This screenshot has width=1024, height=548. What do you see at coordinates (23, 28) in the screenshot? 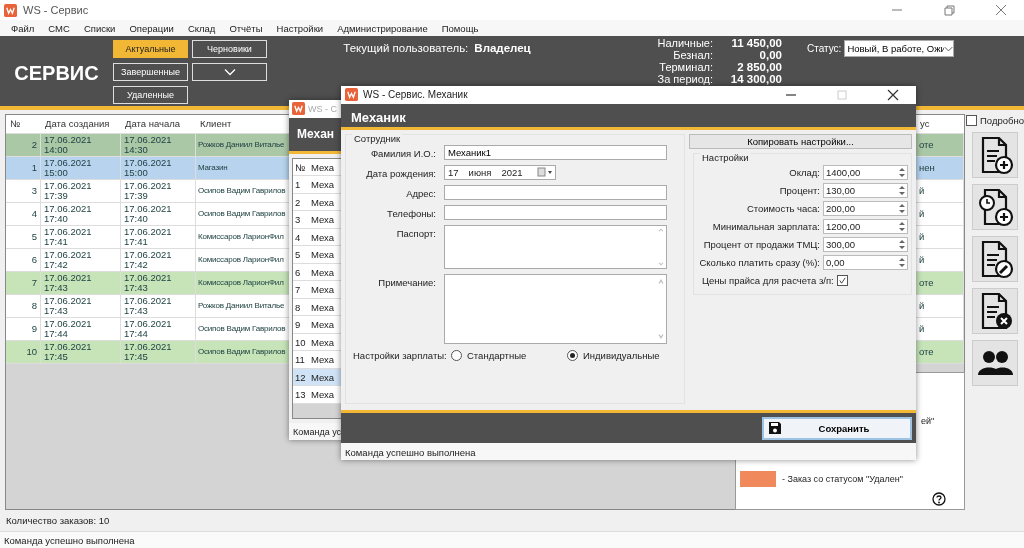
I see `menu-item: Файл` at bounding box center [23, 28].